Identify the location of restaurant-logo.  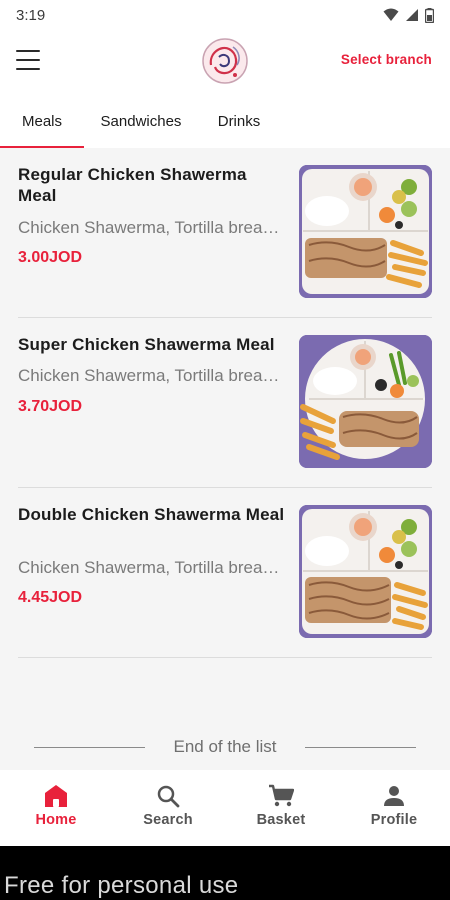
(225, 61).